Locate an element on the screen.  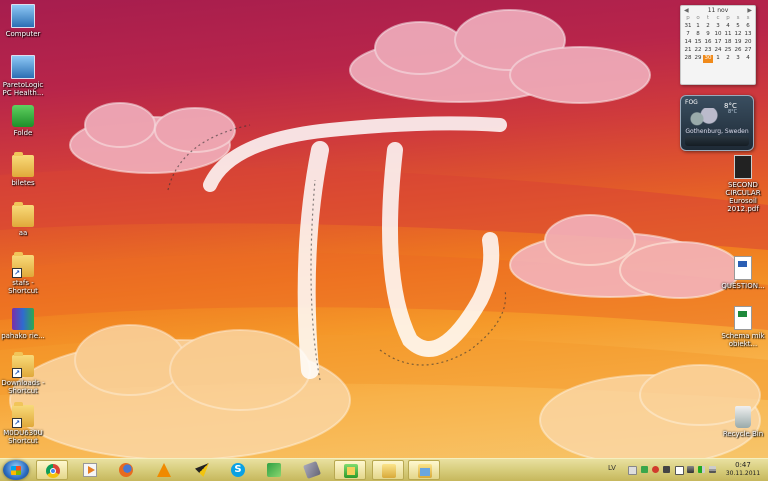
desktop-icon-stafs: ↗ stafs - Shortcut is located at coordinates (23, 273).